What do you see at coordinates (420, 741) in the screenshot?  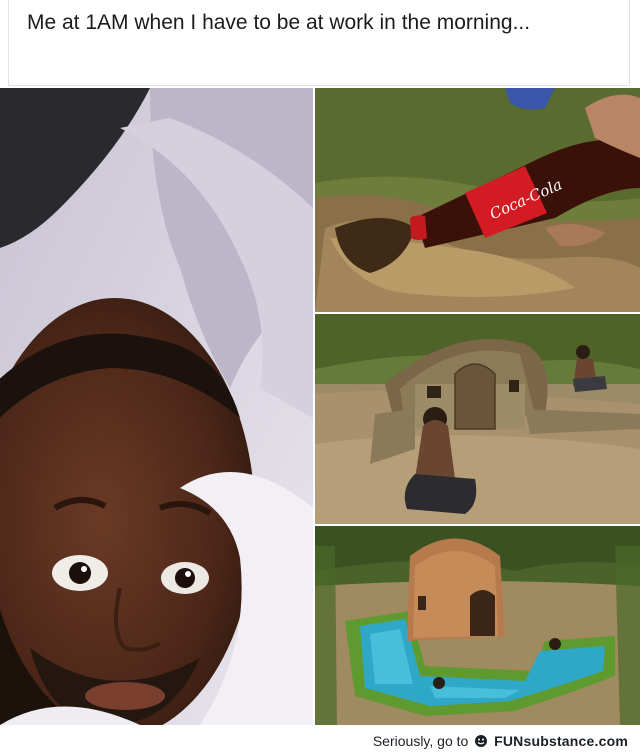 I see `watermark-prefix: Seriously, go to` at bounding box center [420, 741].